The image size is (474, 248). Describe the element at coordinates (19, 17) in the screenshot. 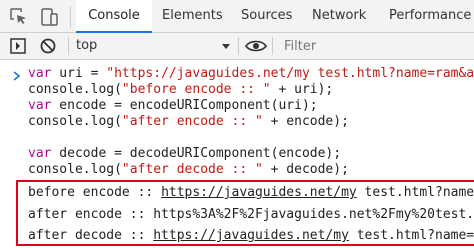

I see `cursor-select-icon` at that location.